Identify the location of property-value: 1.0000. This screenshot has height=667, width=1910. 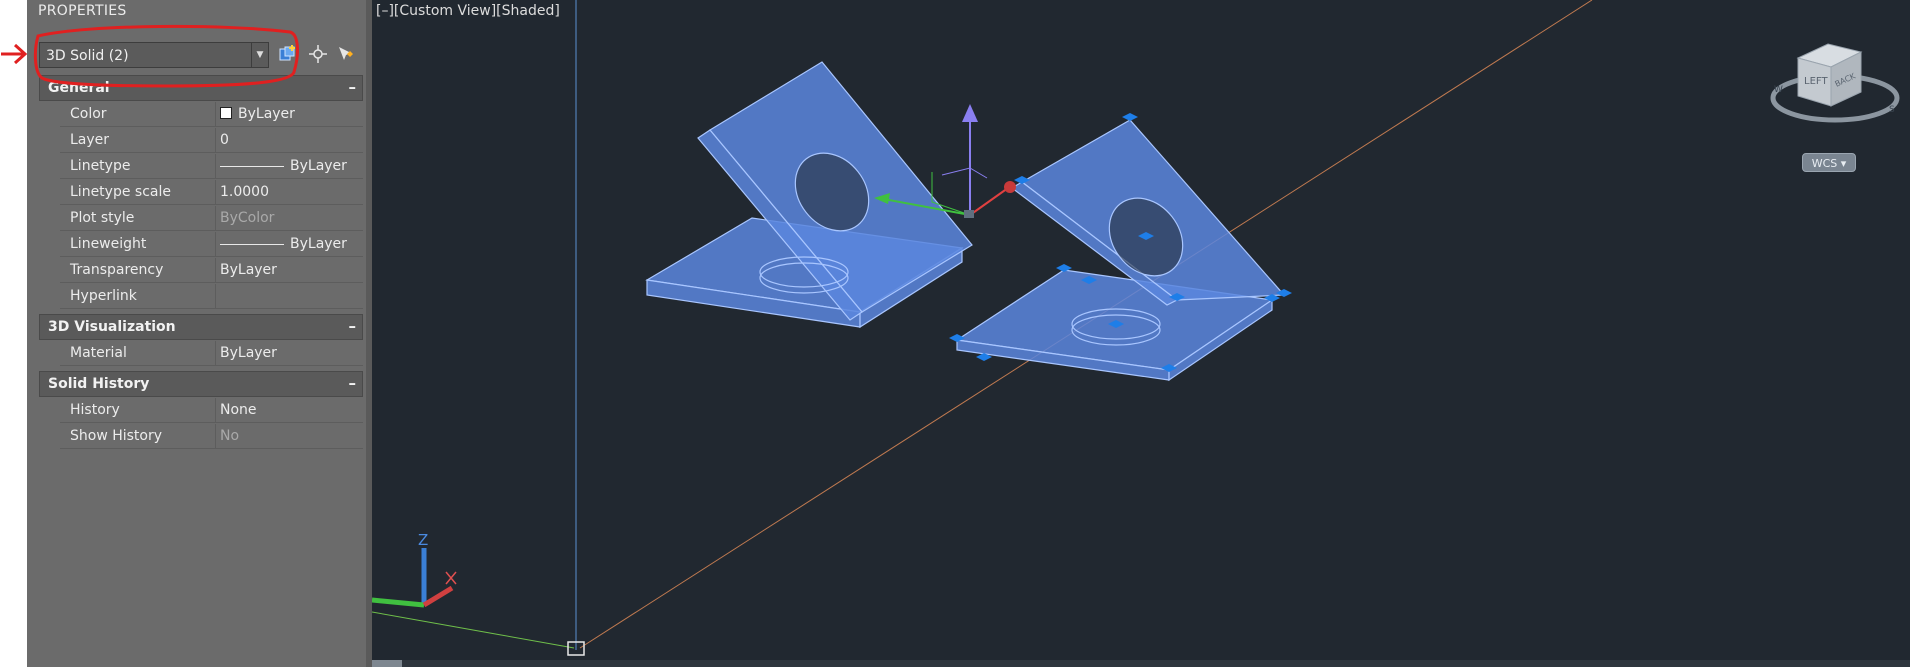
(288, 192).